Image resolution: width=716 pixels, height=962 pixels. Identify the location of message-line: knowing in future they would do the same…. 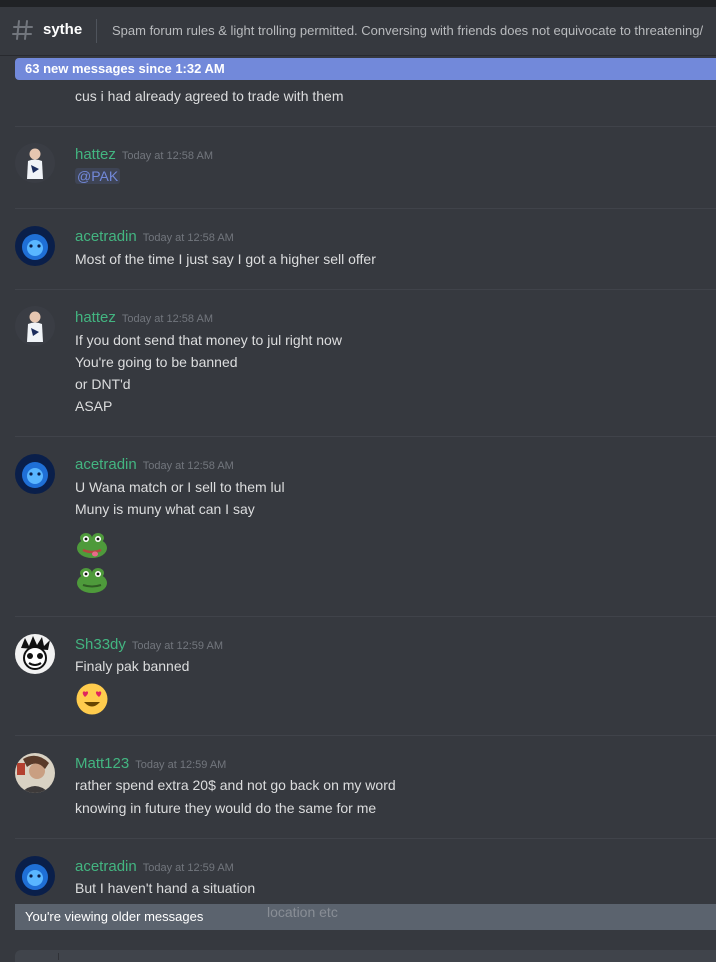
(226, 808).